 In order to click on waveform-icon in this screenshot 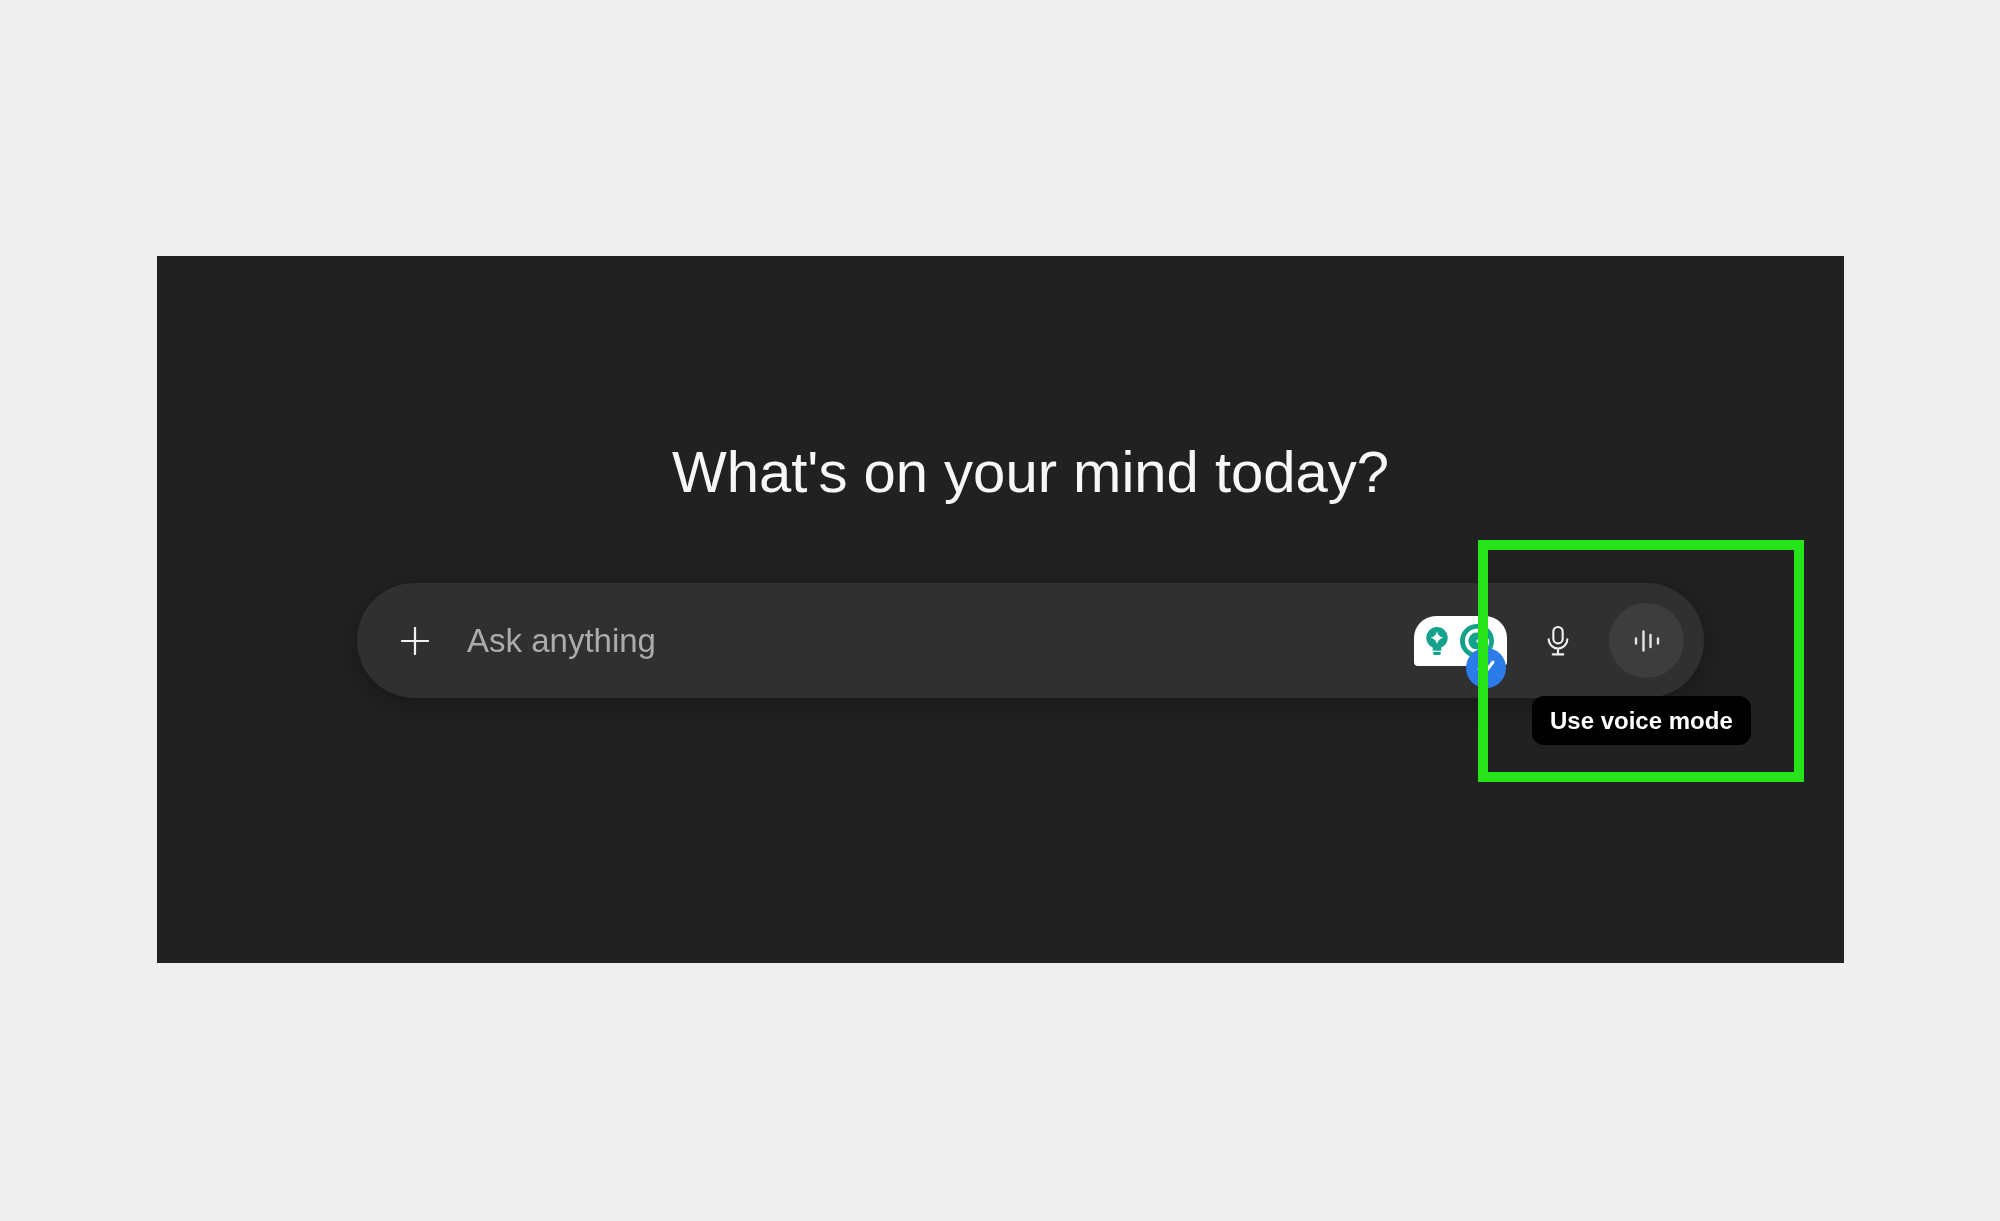, I will do `click(1646, 640)`.